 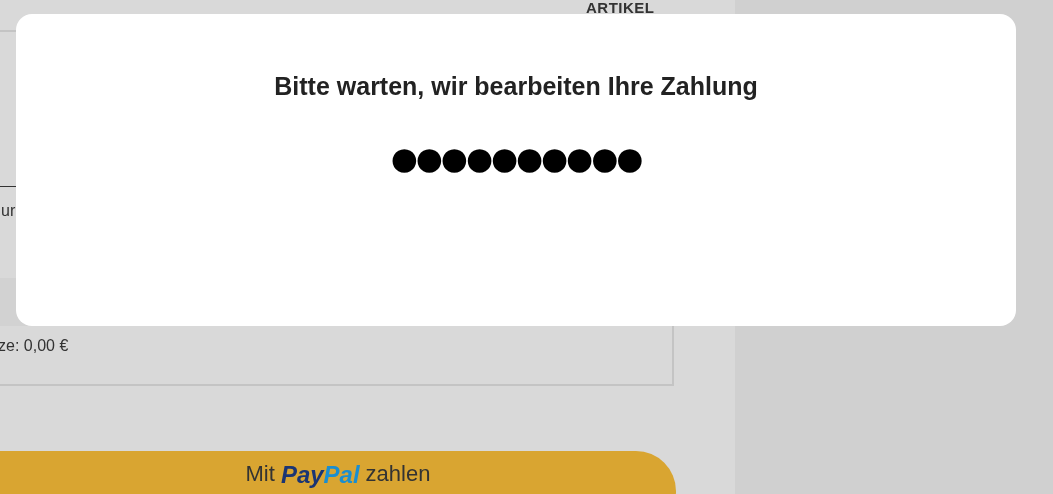 I want to click on paypal-button: Mit PayPal zahlen, so click(x=338, y=472).